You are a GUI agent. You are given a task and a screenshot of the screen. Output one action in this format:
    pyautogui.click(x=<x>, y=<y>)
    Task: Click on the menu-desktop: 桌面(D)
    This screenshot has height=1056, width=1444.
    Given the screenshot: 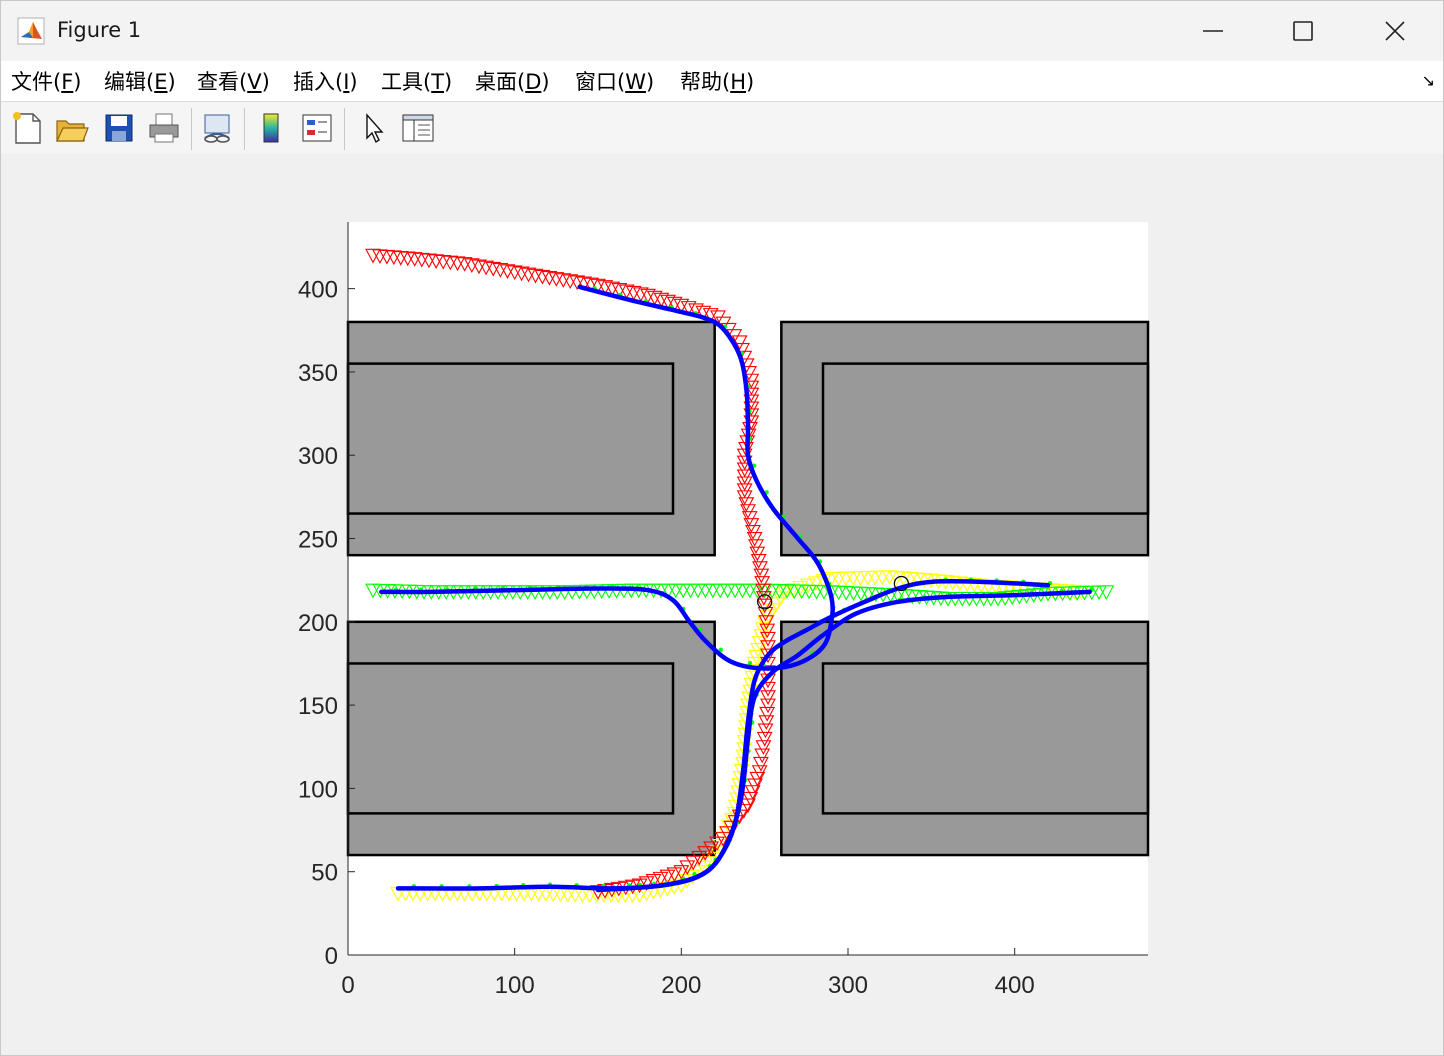 What is the action you would take?
    pyautogui.click(x=512, y=81)
    